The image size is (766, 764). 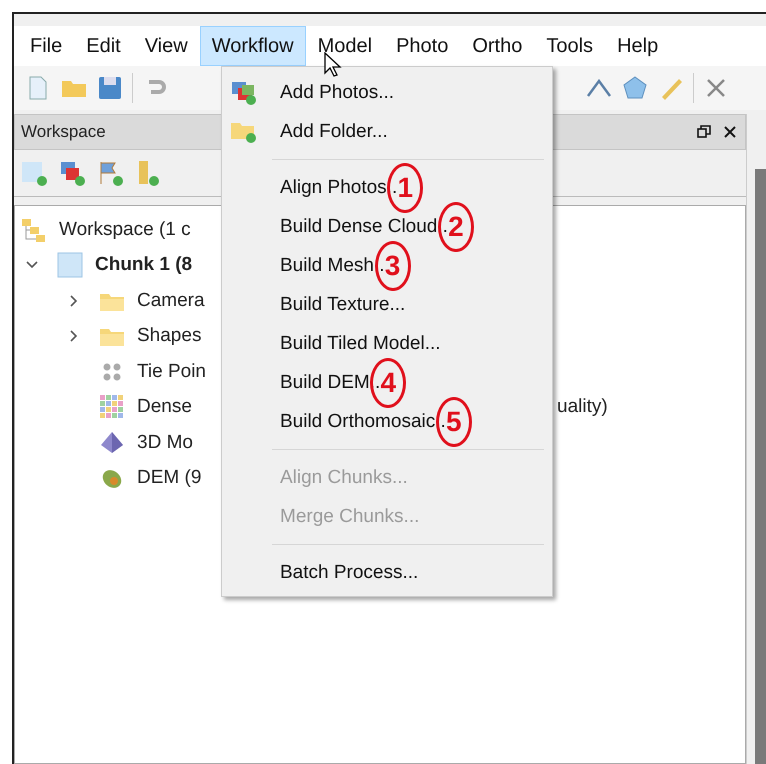 What do you see at coordinates (169, 336) in the screenshot?
I see `tree-item: Shapes` at bounding box center [169, 336].